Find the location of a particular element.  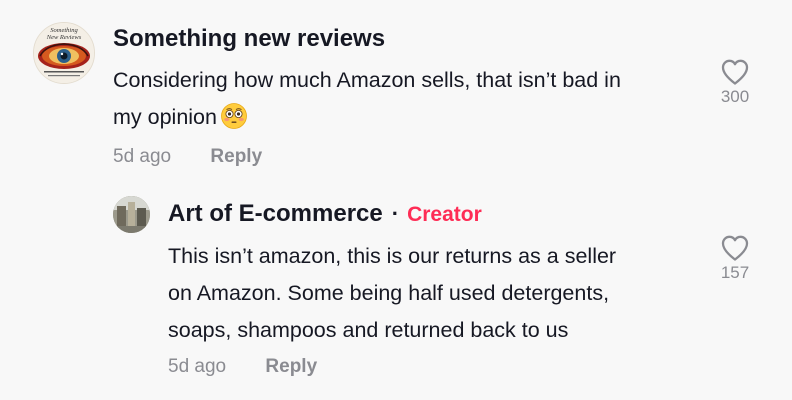

like-control: 300 is located at coordinates (735, 82).